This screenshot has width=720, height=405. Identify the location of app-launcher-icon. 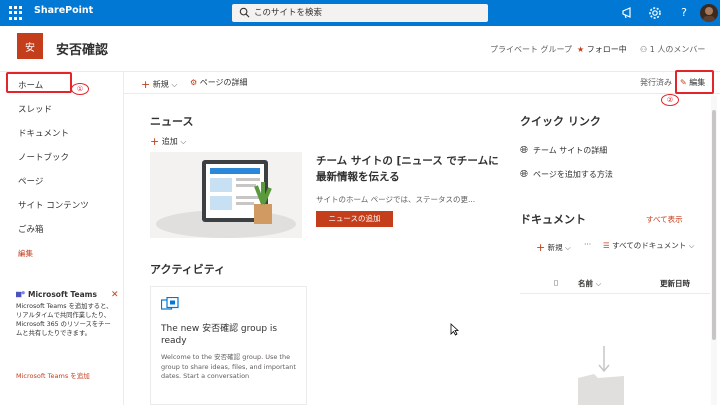
(16, 13).